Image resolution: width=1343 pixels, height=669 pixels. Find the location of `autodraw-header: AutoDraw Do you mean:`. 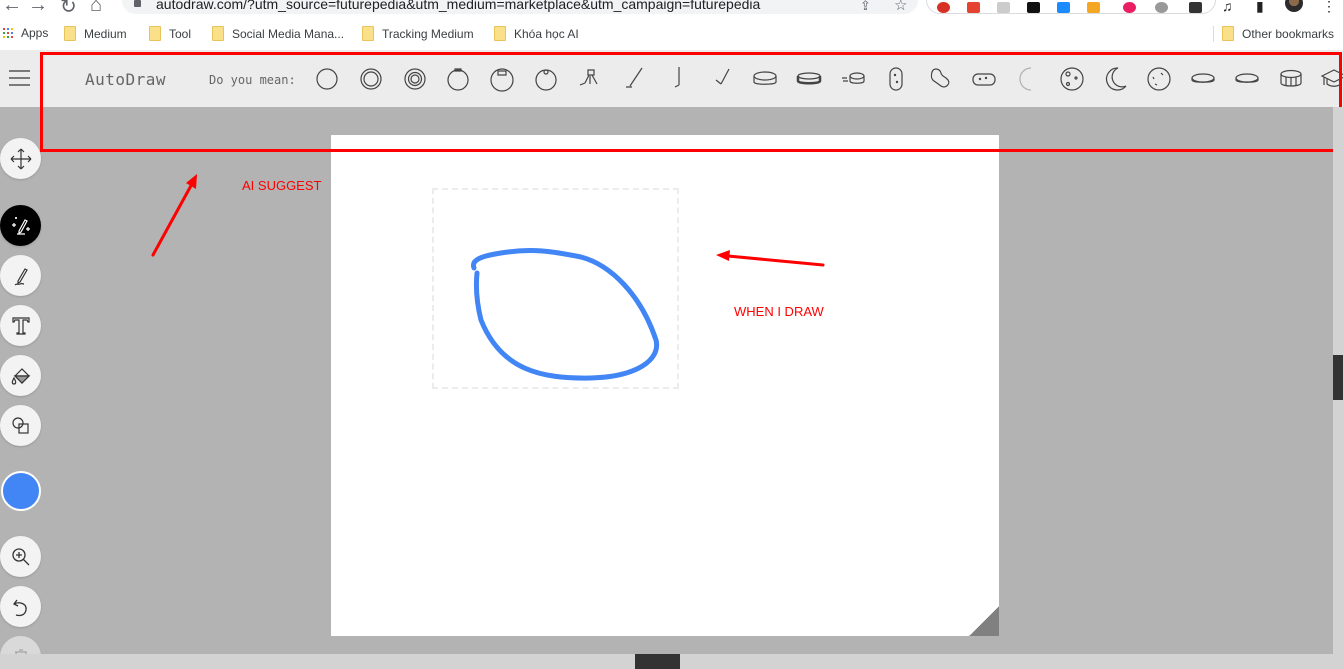

autodraw-header: AutoDraw Do you mean: is located at coordinates (671, 78).